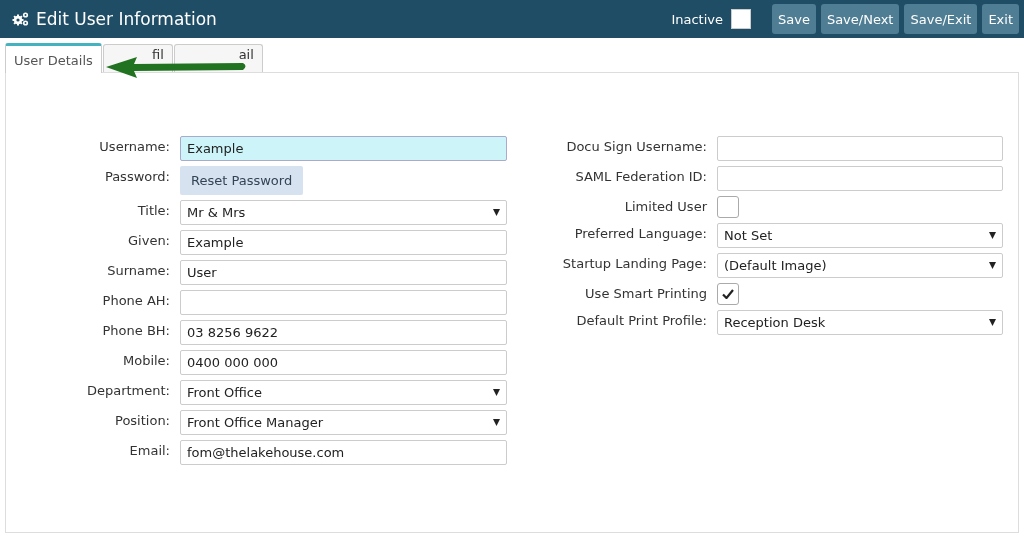 The image size is (1024, 539). Describe the element at coordinates (21, 19) in the screenshot. I see `gears-icon` at that location.